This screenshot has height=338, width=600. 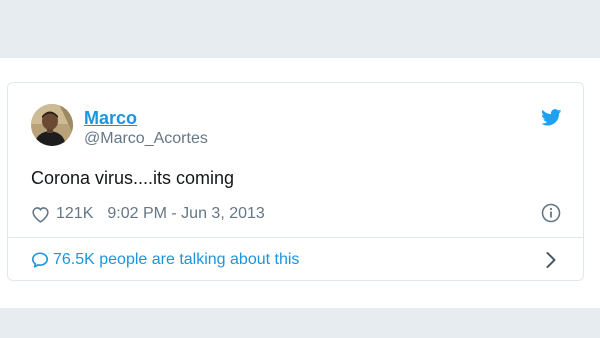 What do you see at coordinates (40, 260) in the screenshot?
I see `speech-bubble-icon` at bounding box center [40, 260].